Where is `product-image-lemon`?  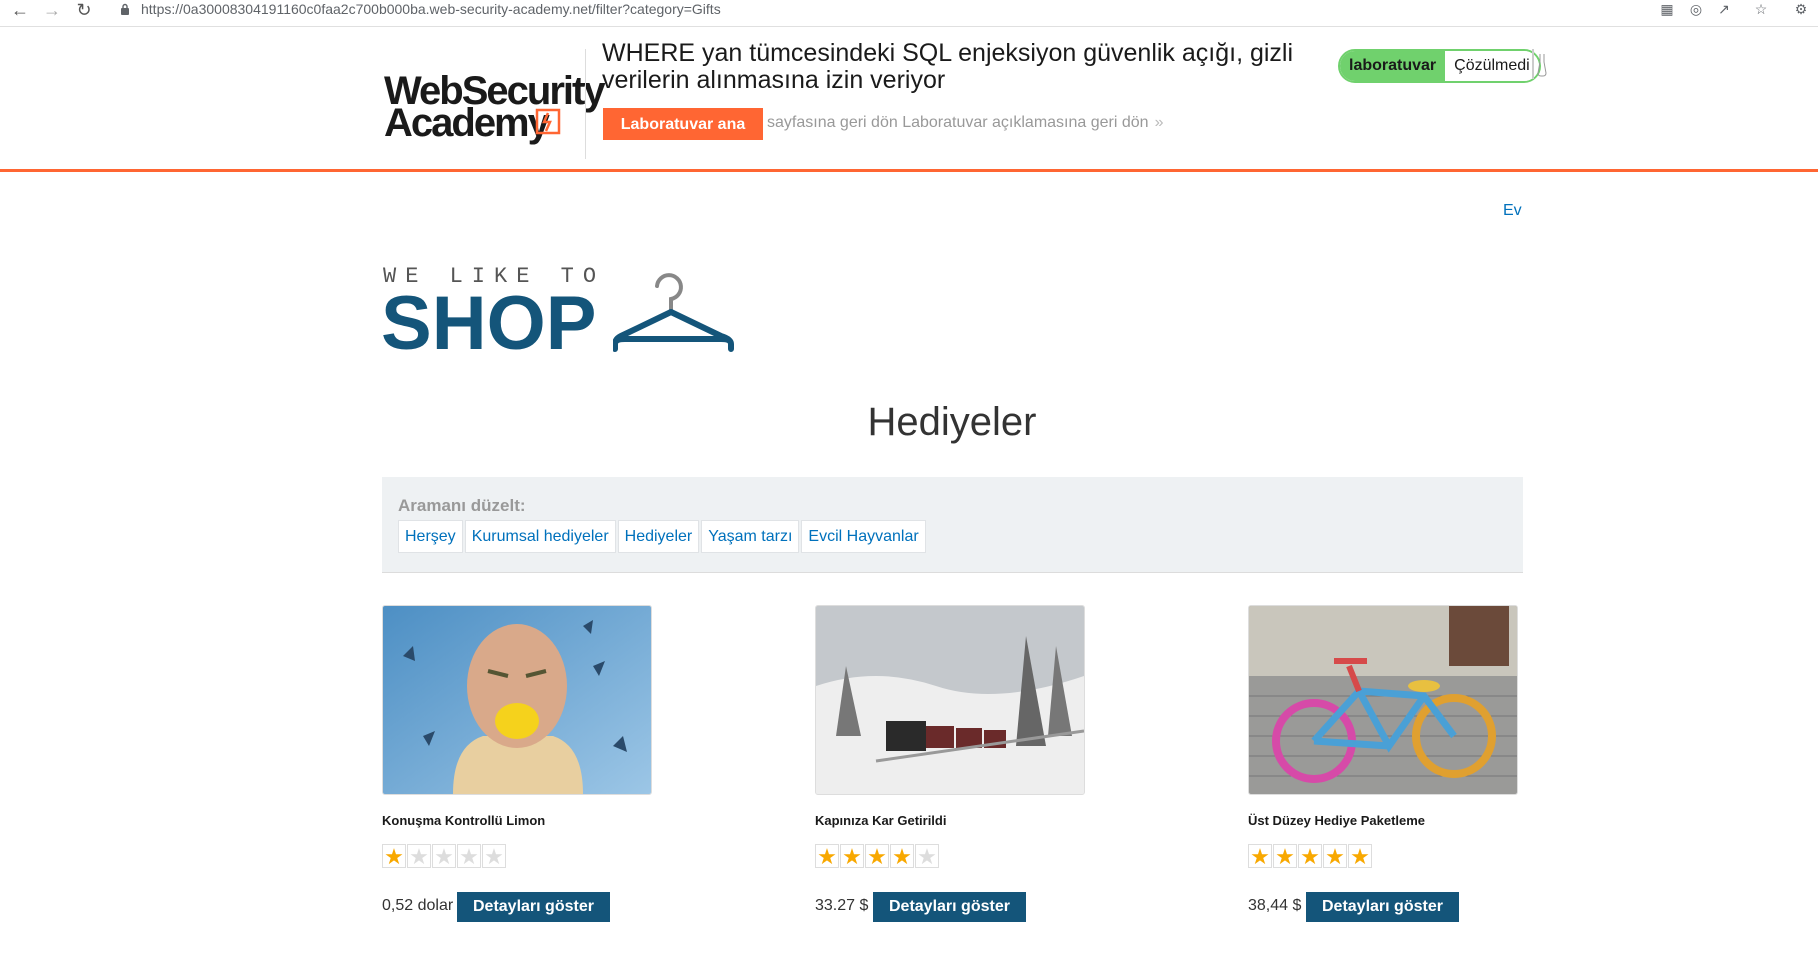
product-image-lemon is located at coordinates (517, 700).